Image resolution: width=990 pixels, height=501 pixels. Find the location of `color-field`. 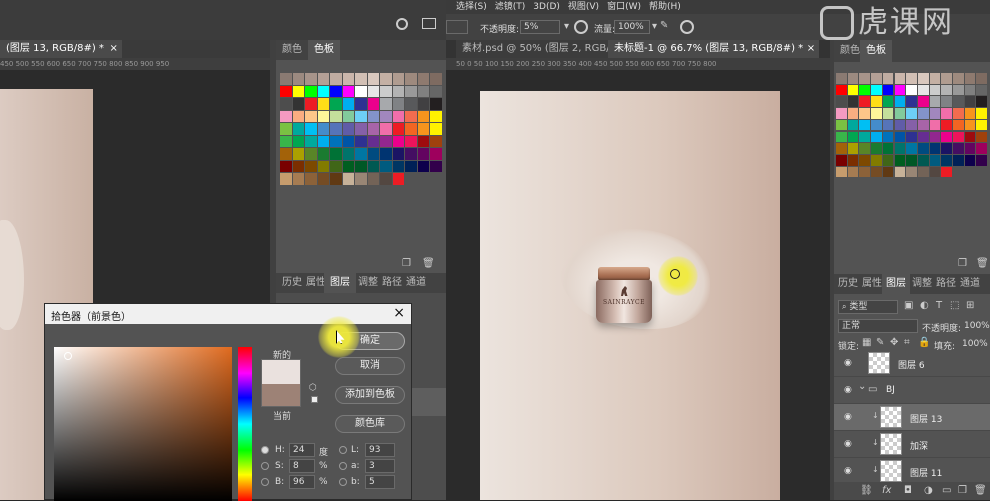

color-field is located at coordinates (143, 424).